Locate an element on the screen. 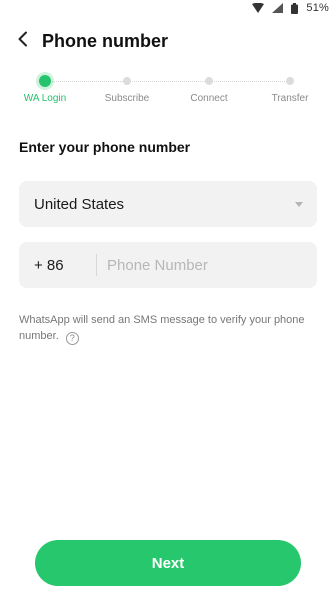 The image size is (335, 600). country-select: United States is located at coordinates (168, 204).